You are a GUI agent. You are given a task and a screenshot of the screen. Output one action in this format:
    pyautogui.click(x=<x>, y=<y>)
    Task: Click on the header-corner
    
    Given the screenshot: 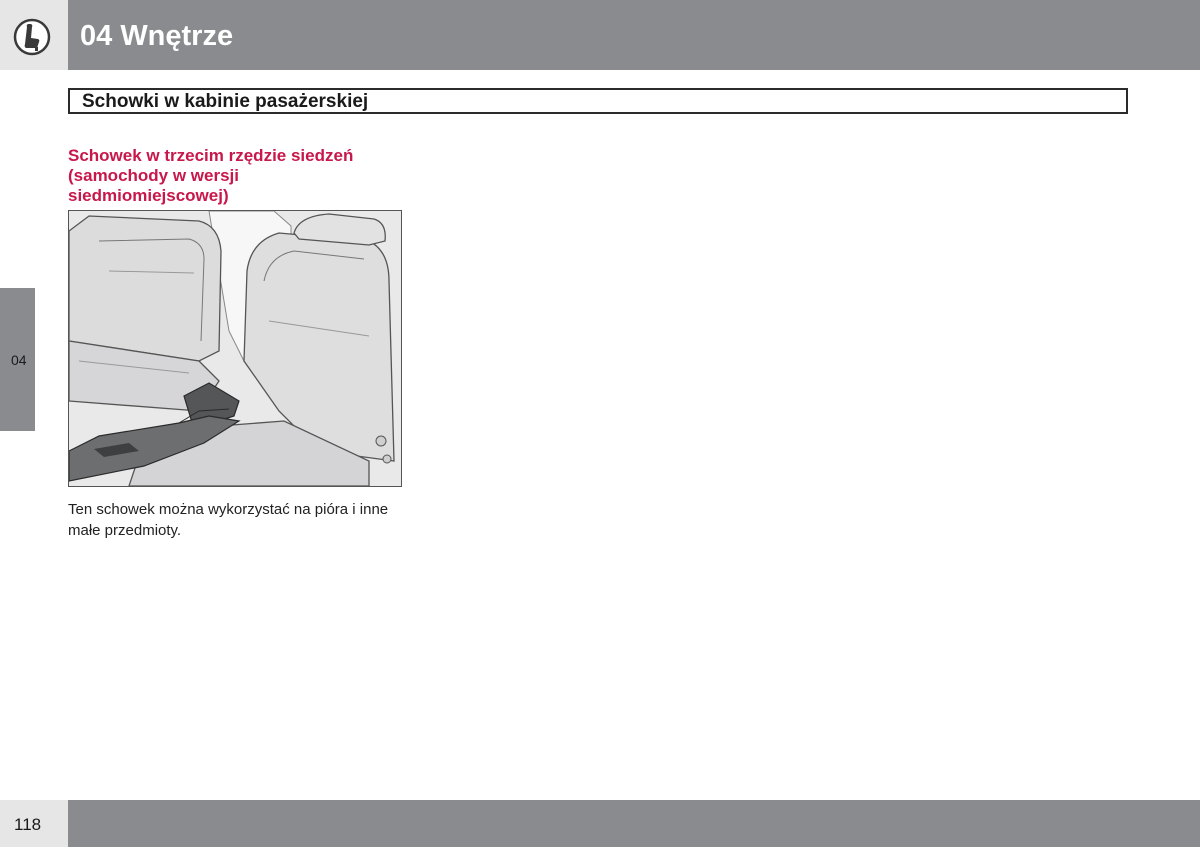 What is the action you would take?
    pyautogui.click(x=34, y=35)
    